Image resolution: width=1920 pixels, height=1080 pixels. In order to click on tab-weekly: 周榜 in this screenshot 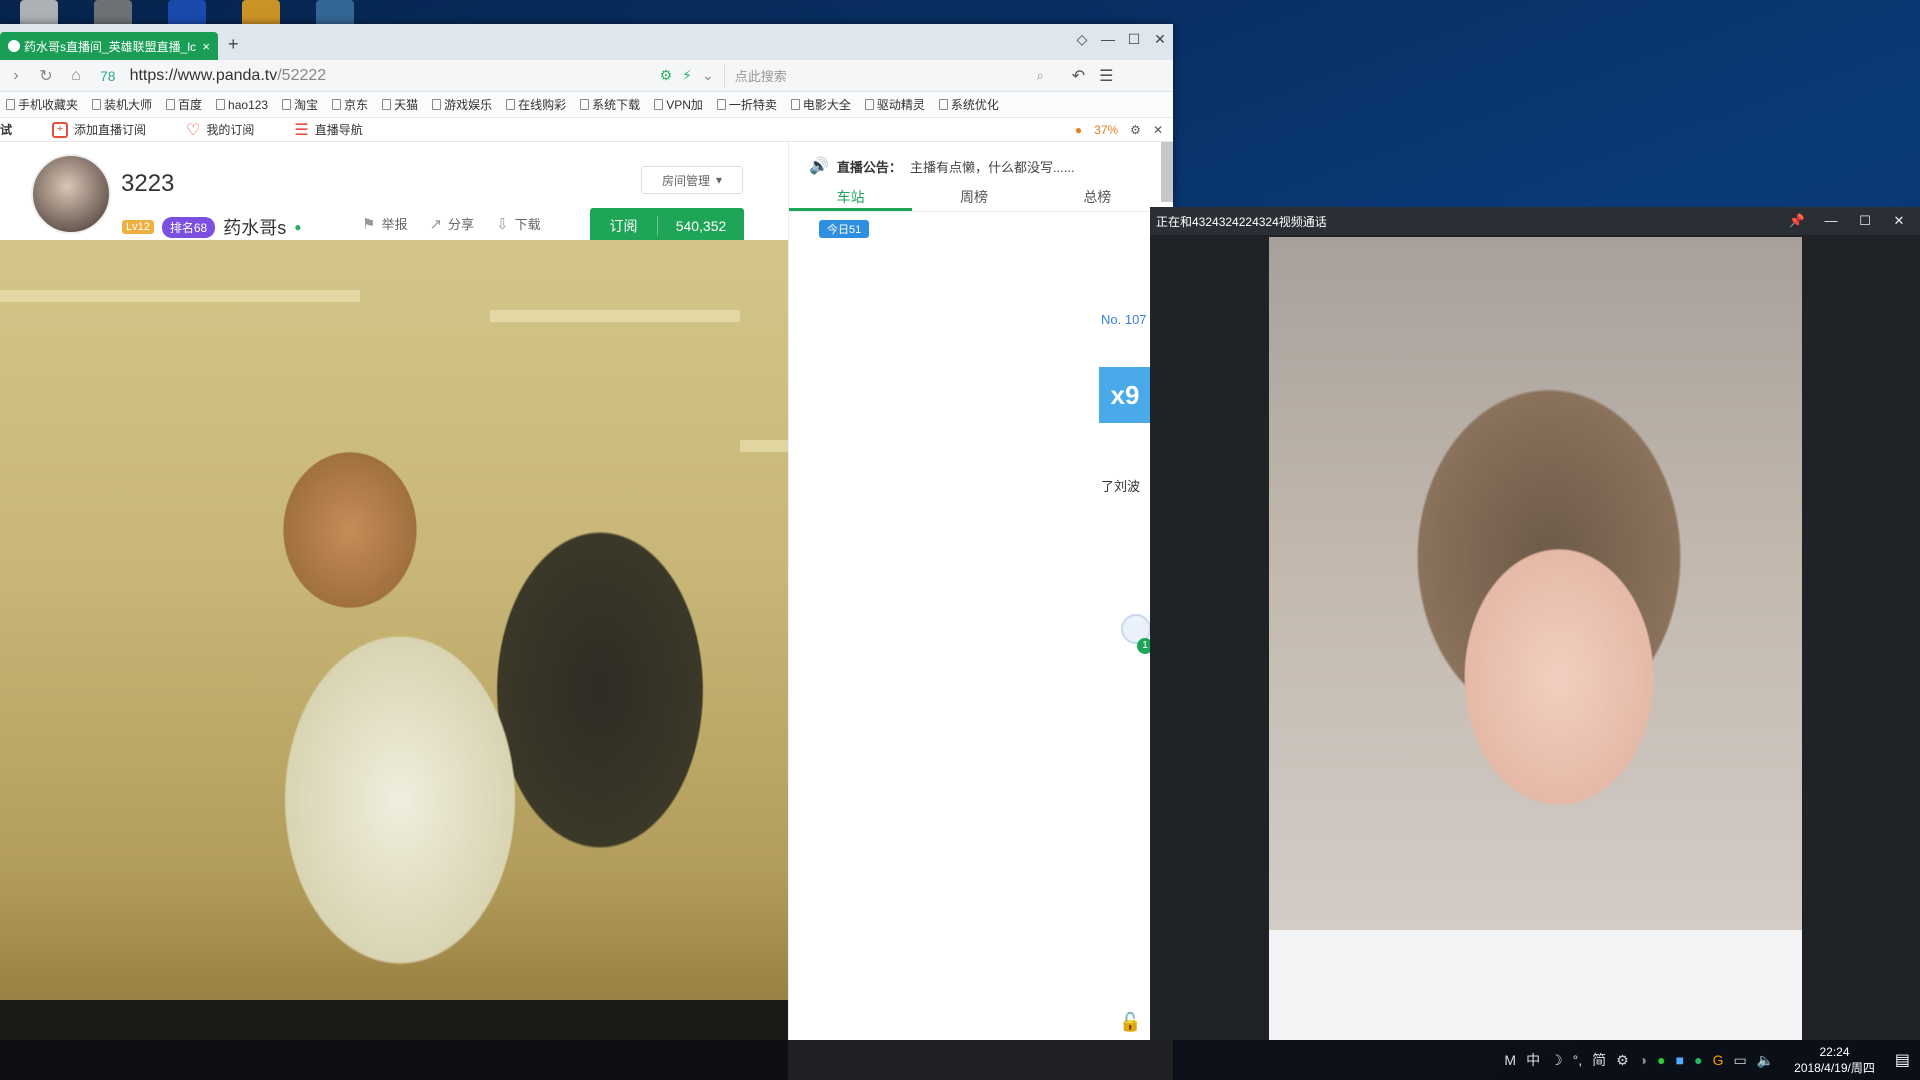, I will do `click(973, 196)`.